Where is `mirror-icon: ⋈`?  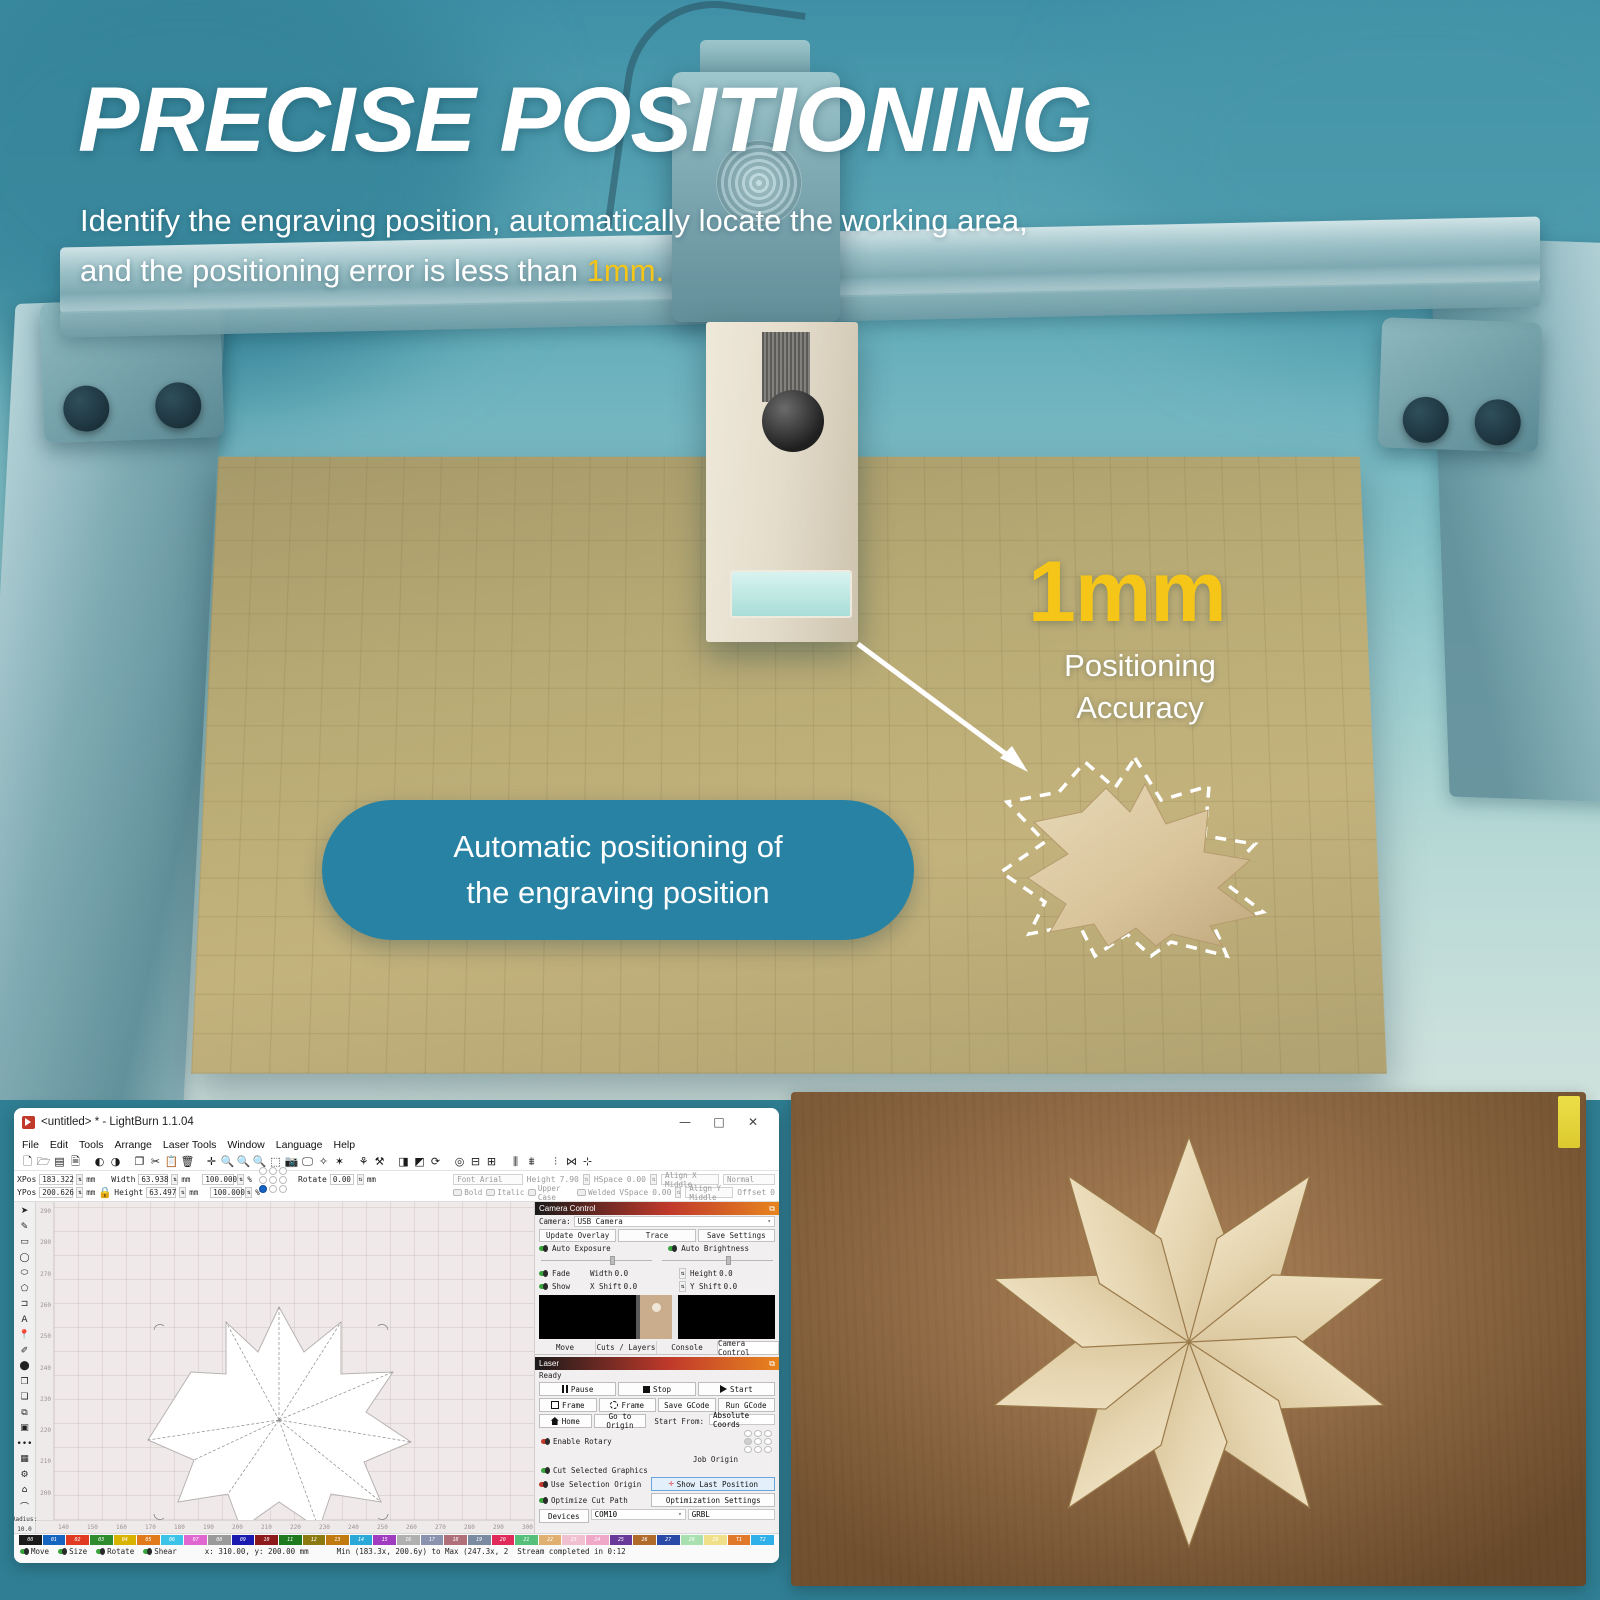
mirror-icon: ⋈ is located at coordinates (571, 1161).